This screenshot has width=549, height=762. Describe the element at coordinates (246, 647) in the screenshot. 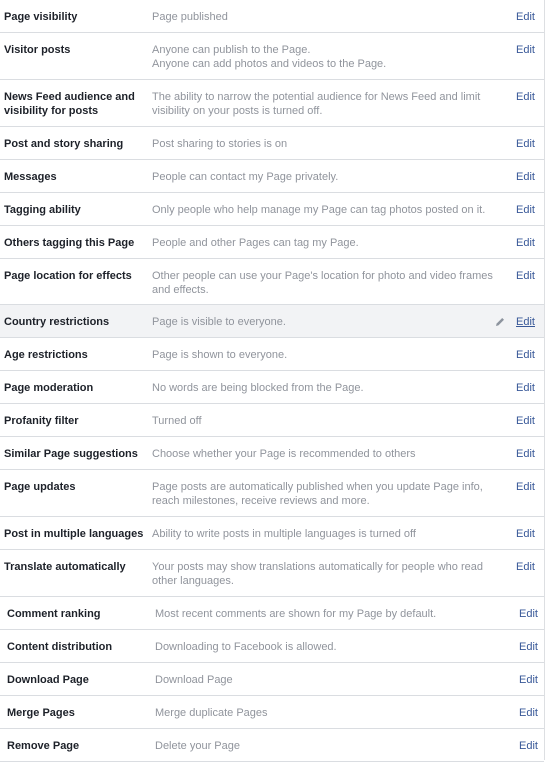

I see `setting-description-line: Downloading to Facebook is allowed.` at that location.